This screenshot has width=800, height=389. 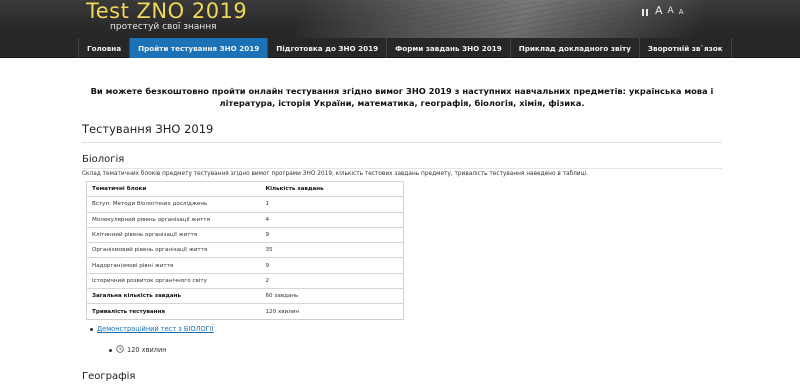 I want to click on table-cell: 2, so click(x=332, y=280).